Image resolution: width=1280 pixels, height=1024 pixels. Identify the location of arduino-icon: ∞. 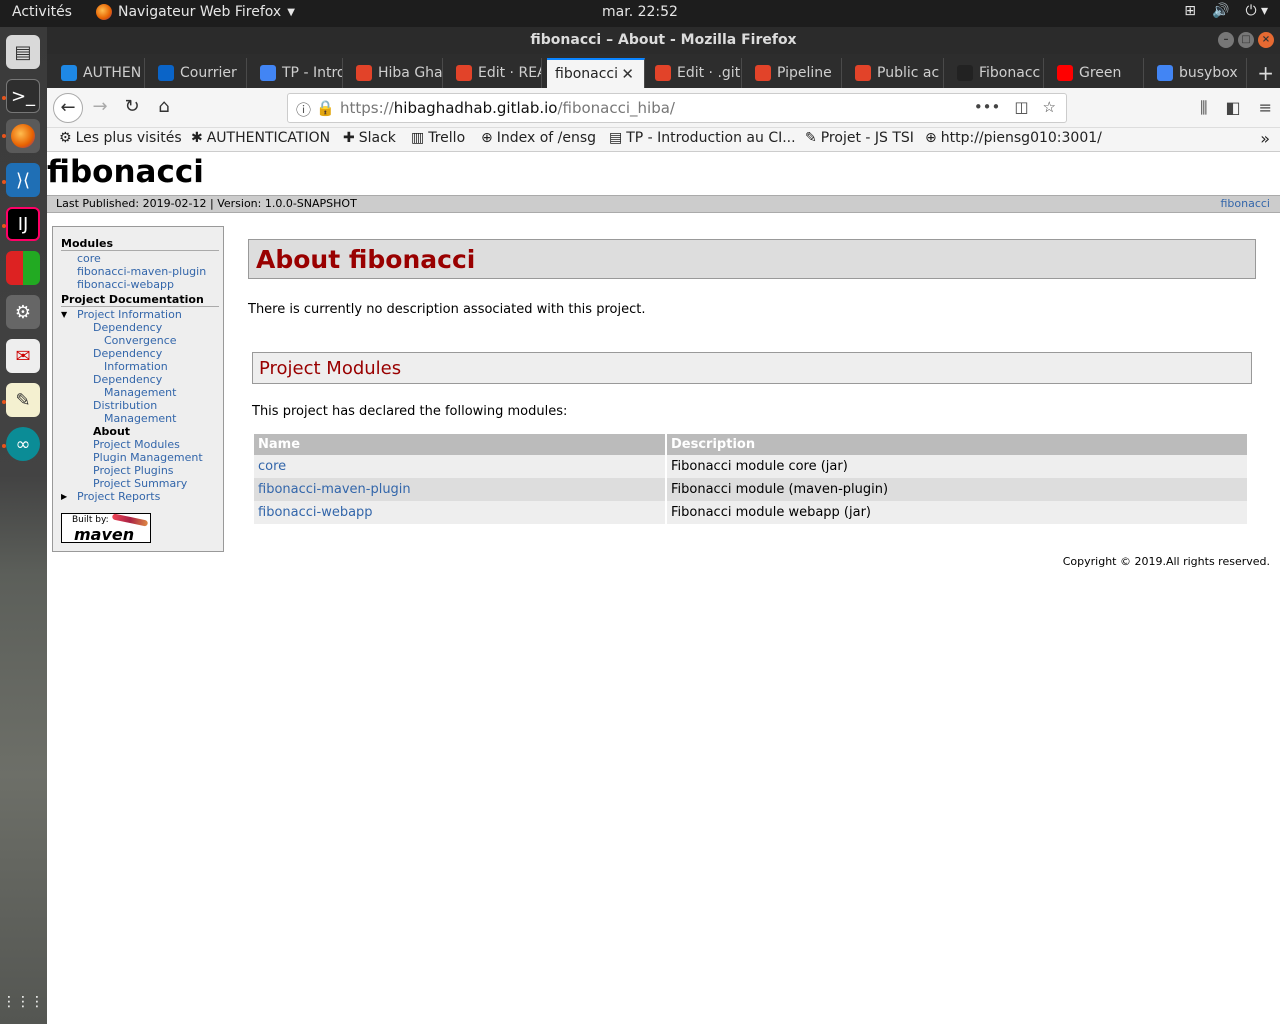
(23, 444).